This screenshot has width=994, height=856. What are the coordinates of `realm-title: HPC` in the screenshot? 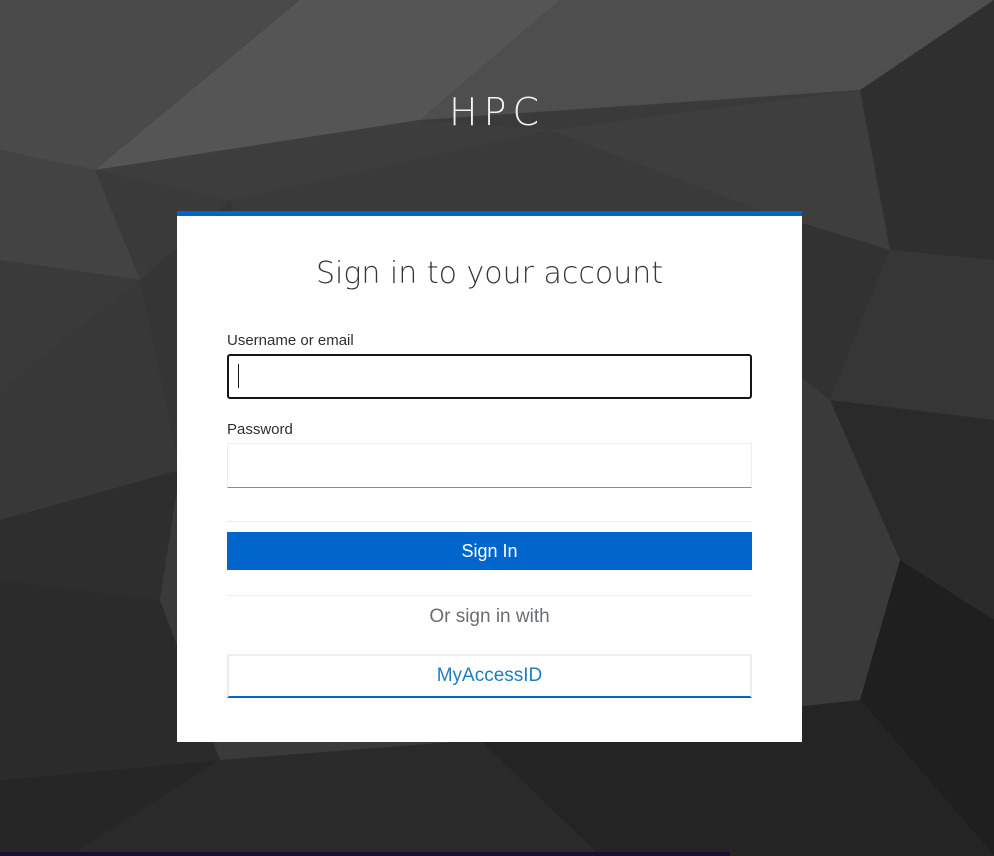 It's located at (497, 112).